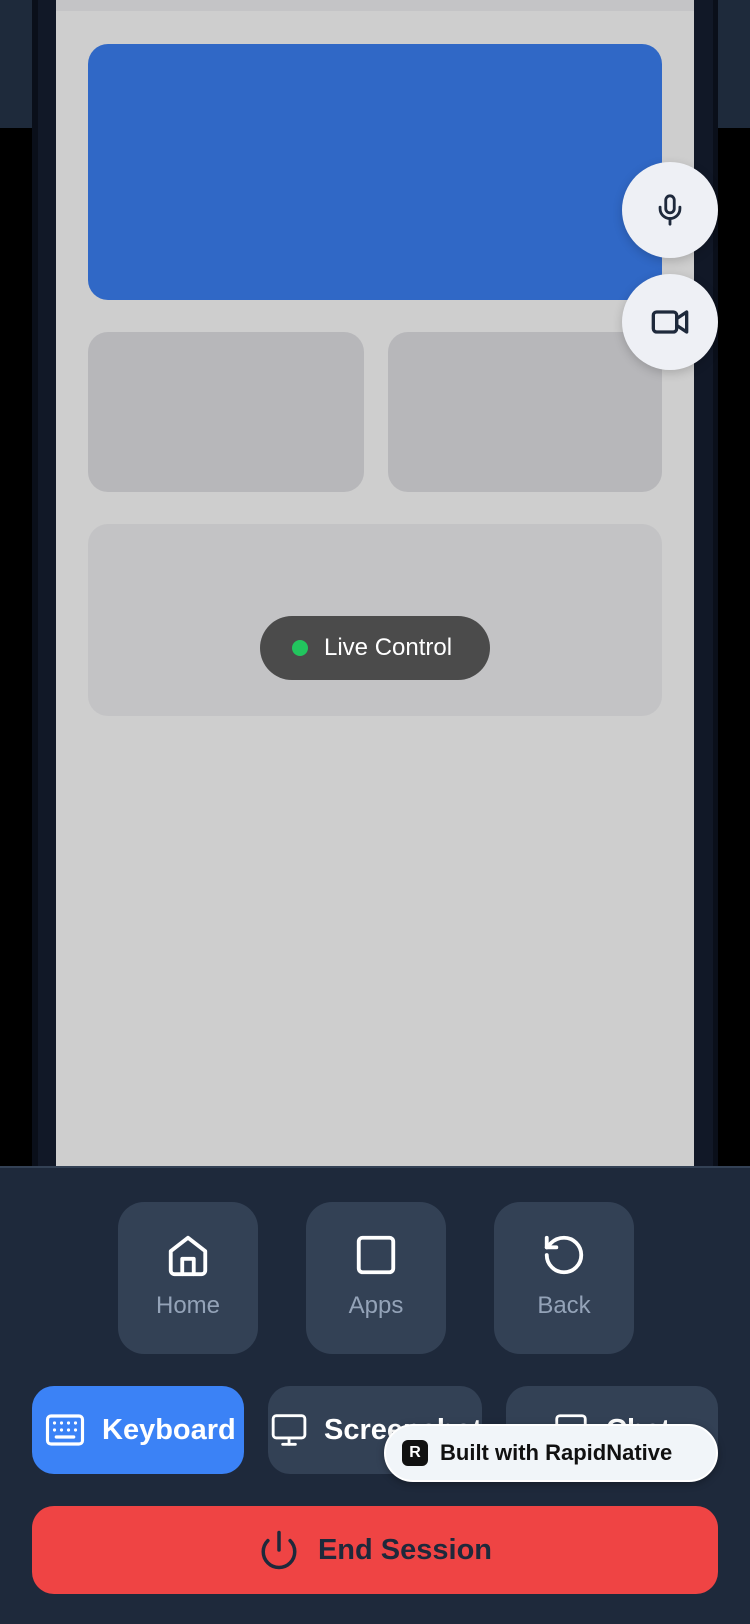 The height and width of the screenshot is (1624, 750). Describe the element at coordinates (226, 412) in the screenshot. I see `card-placeholder-left` at that location.